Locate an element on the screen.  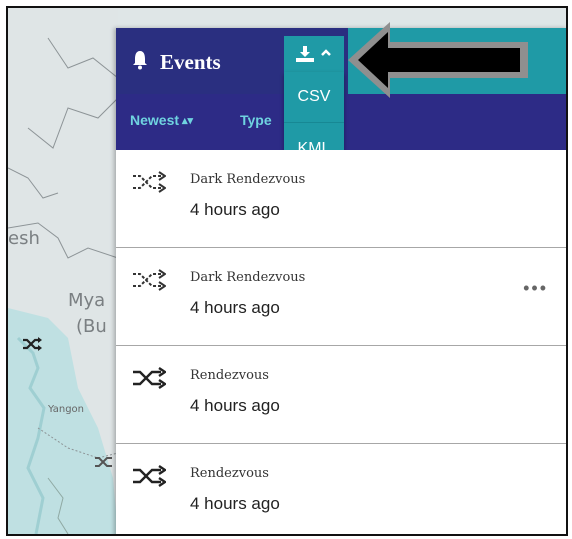
map-label-yangon: Yangon is located at coordinates (66, 409).